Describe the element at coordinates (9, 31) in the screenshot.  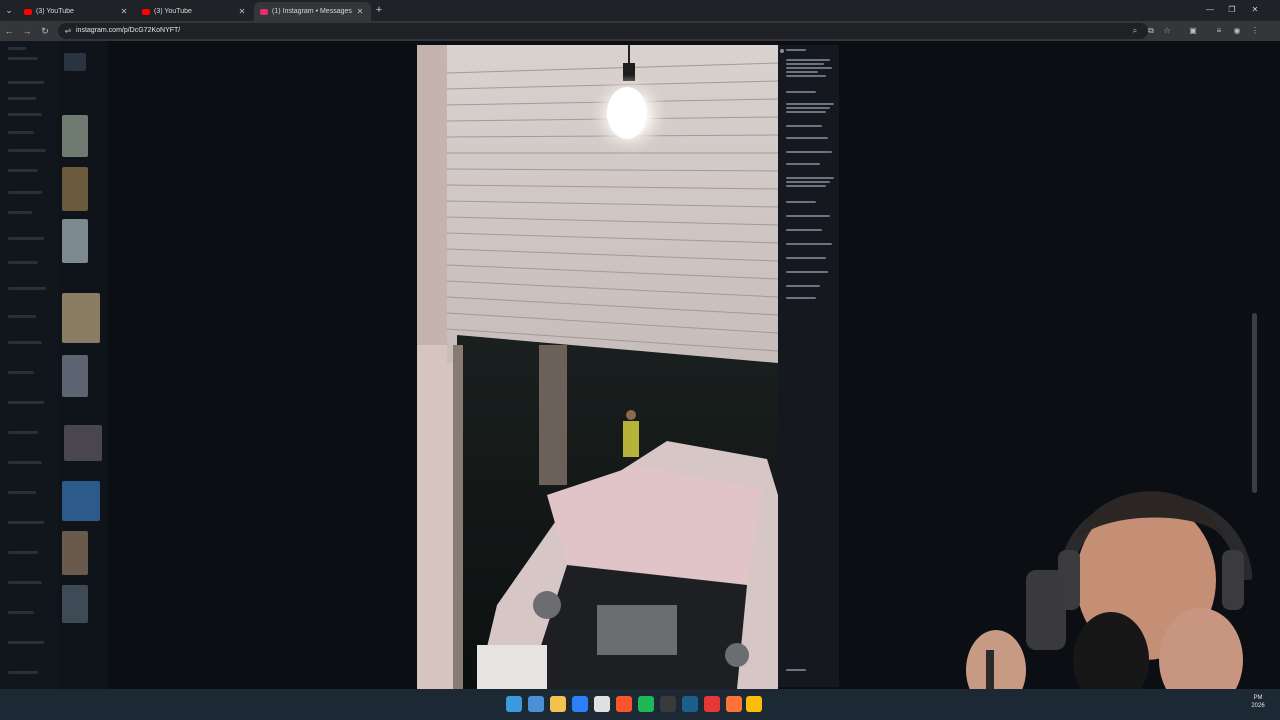
I see `back-arrow-icon: ←` at that location.